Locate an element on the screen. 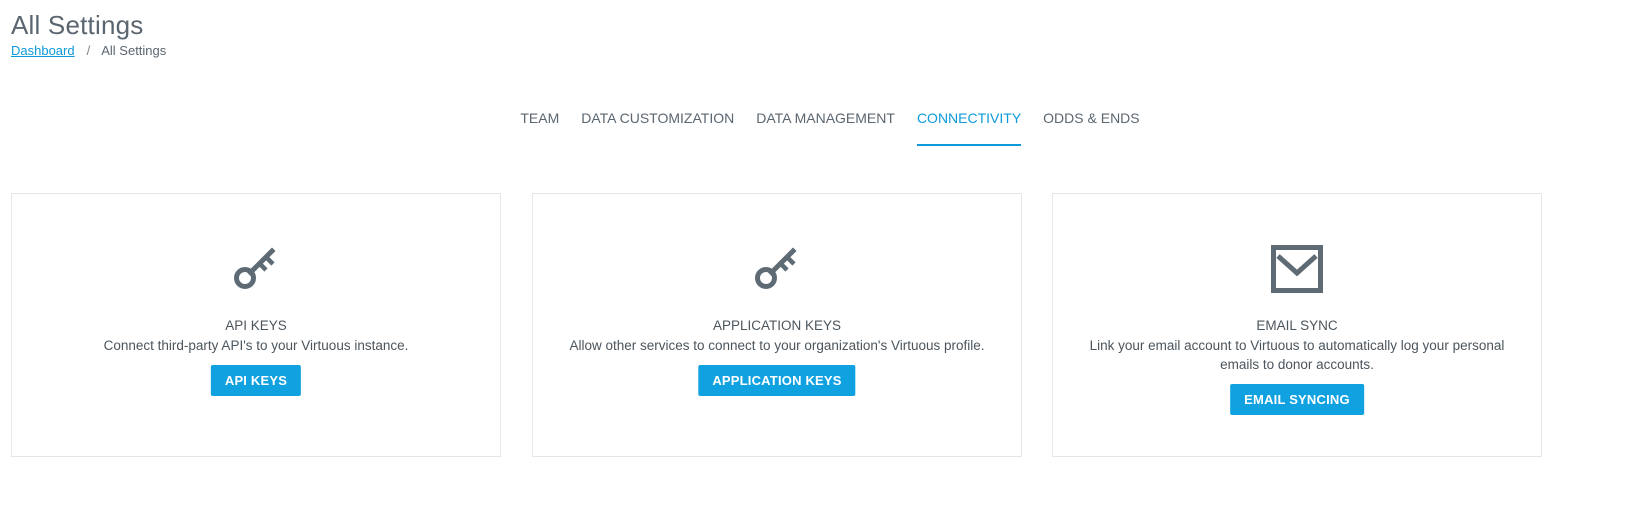 The image size is (1650, 516). tab-connectivity: CONNECTIVITY is located at coordinates (969, 125).